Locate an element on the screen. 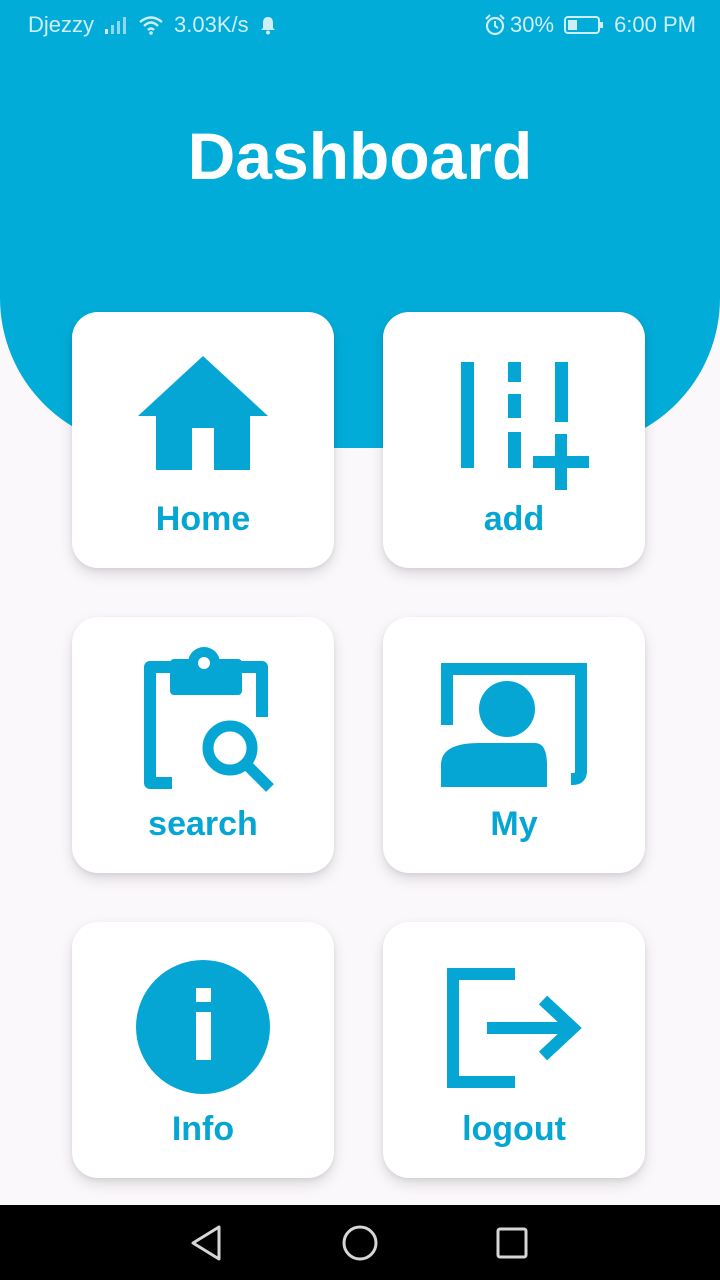 The height and width of the screenshot is (1280, 720). clock-time: 6:00 PM is located at coordinates (655, 24).